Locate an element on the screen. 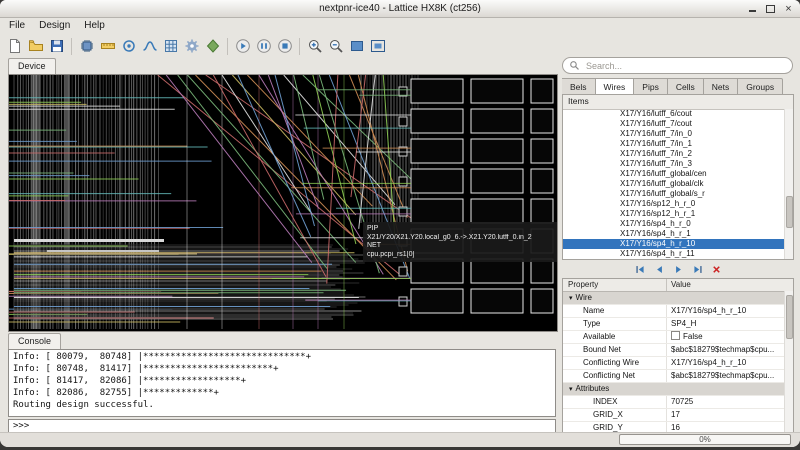 The width and height of the screenshot is (800, 450). grid-button is located at coordinates (170, 46).